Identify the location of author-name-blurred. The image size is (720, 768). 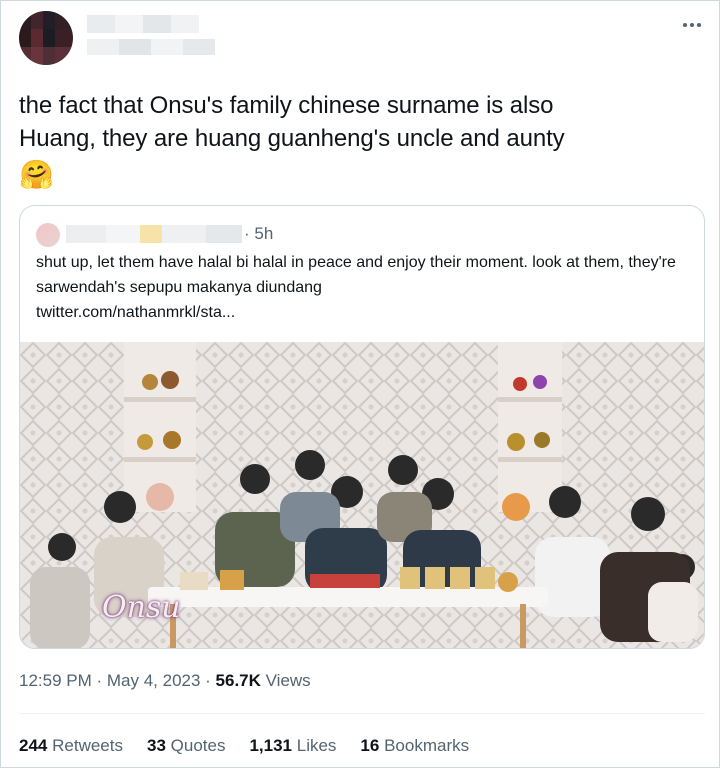
(143, 24).